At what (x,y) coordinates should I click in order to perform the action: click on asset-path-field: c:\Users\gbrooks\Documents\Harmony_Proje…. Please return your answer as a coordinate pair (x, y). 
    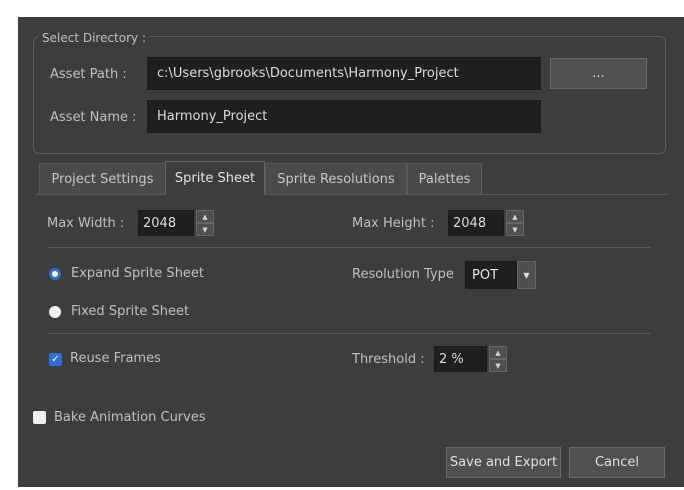
    Looking at the image, I should click on (344, 73).